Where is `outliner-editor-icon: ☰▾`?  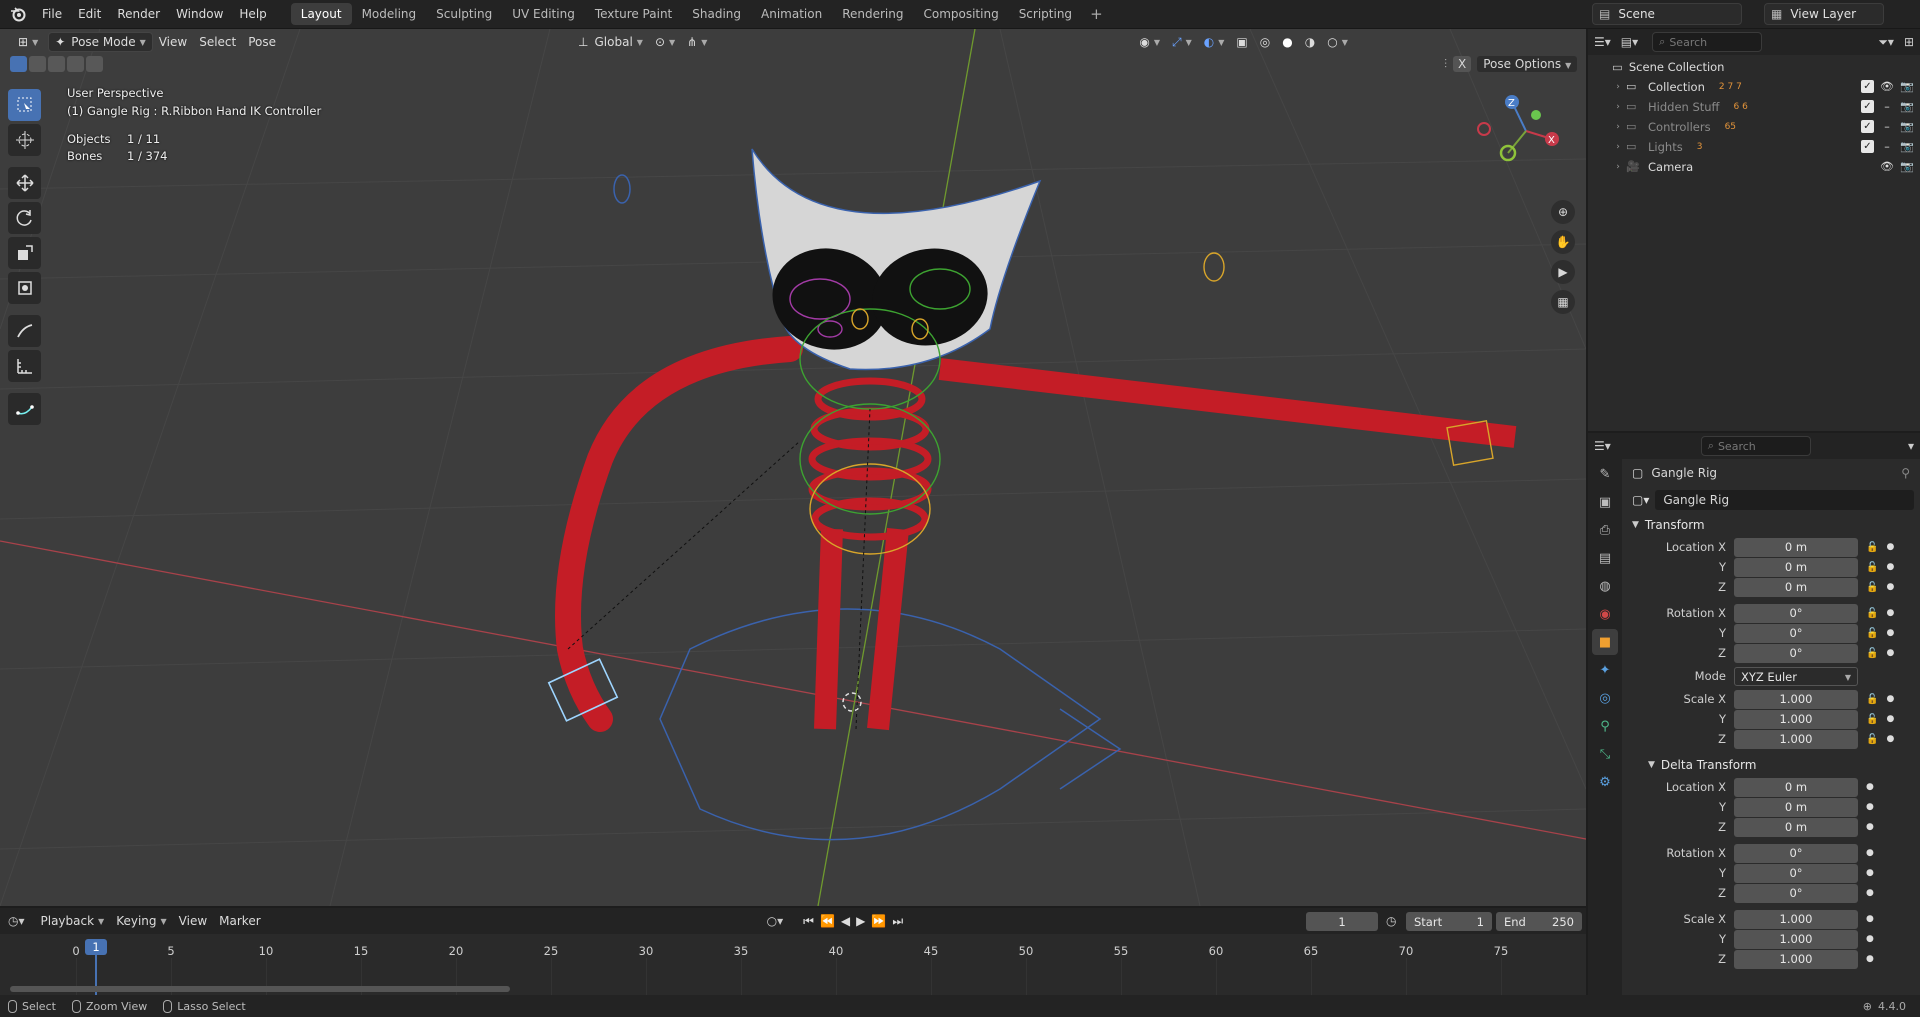 outliner-editor-icon: ☰▾ is located at coordinates (1602, 42).